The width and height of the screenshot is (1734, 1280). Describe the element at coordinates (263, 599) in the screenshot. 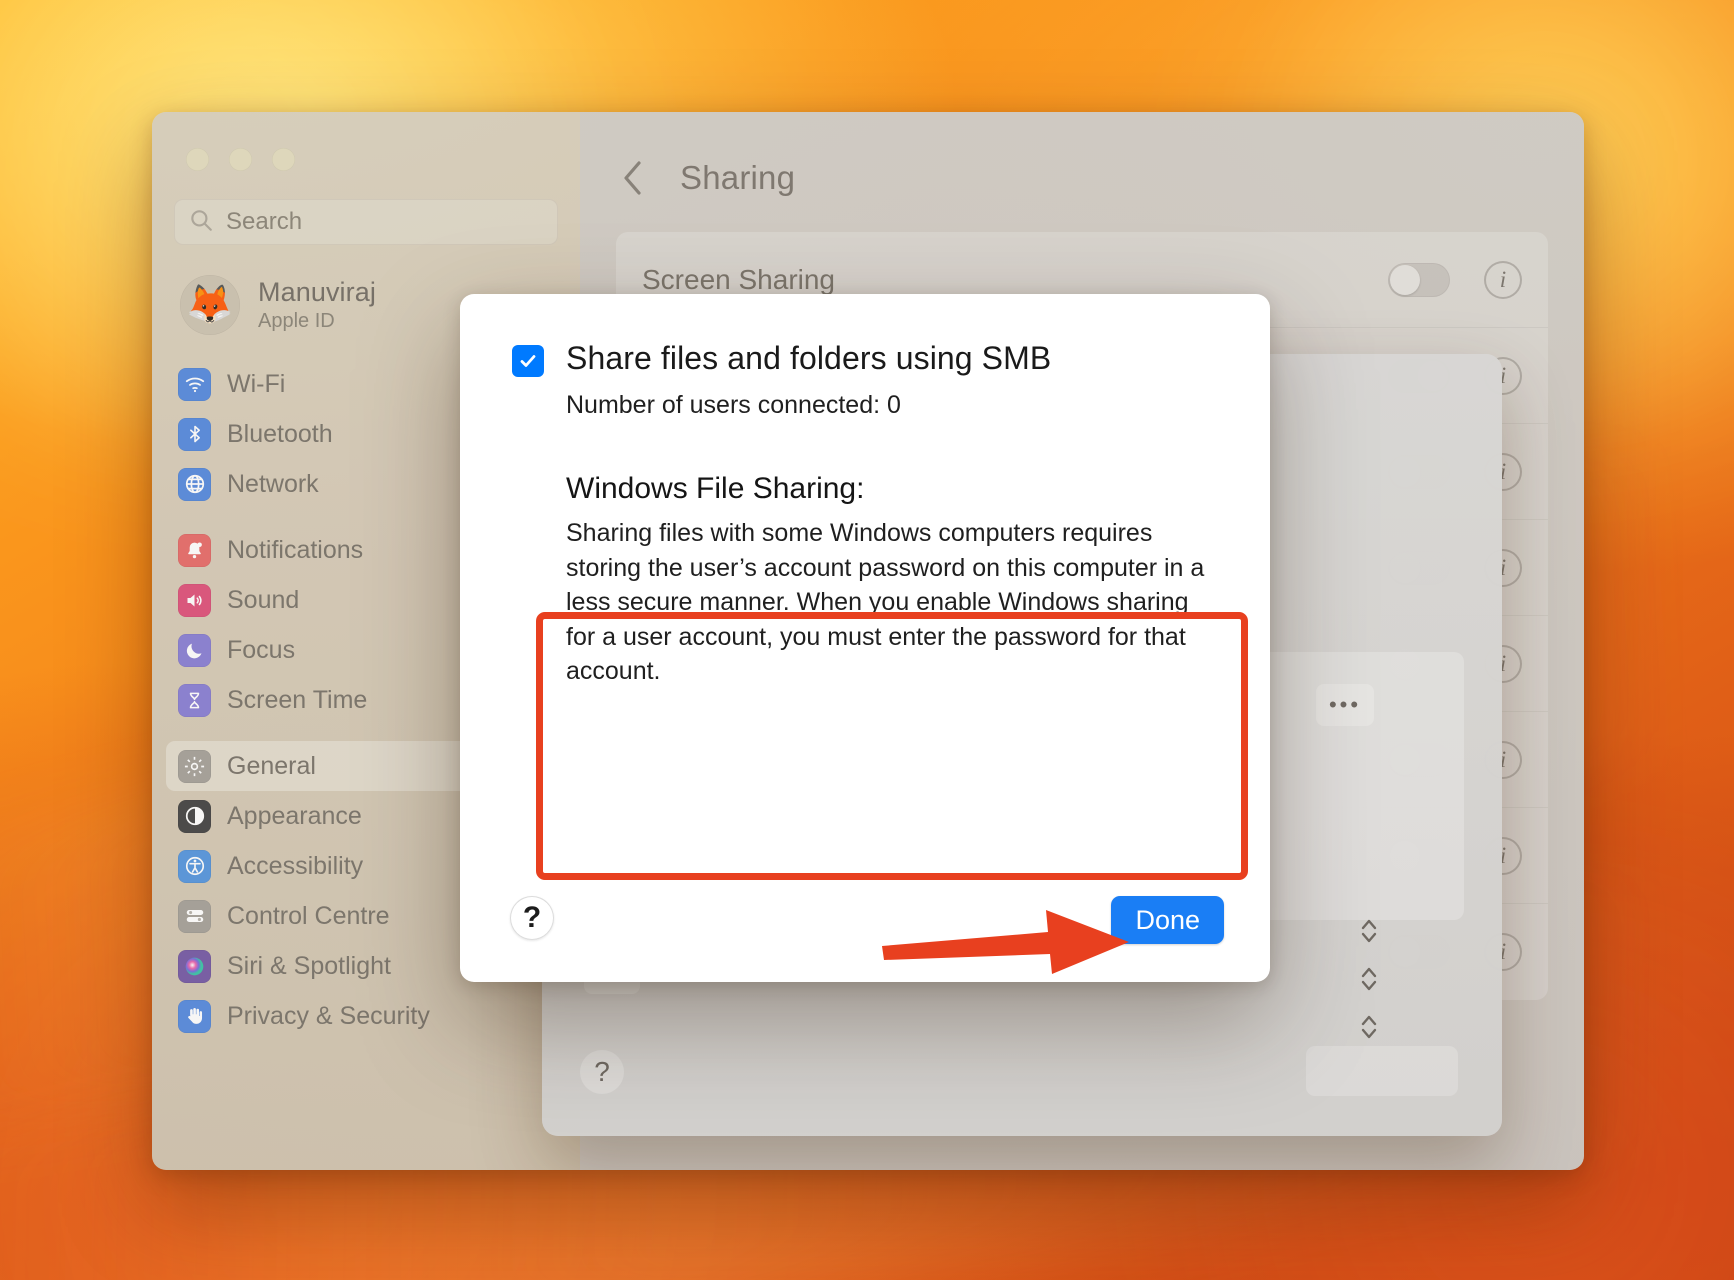

I see `sidebar-item-label: Sound` at that location.